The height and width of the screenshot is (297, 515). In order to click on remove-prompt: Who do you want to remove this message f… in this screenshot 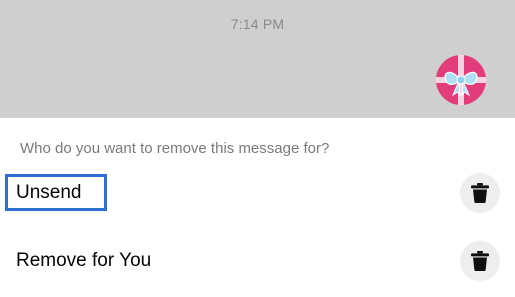, I will do `click(175, 148)`.